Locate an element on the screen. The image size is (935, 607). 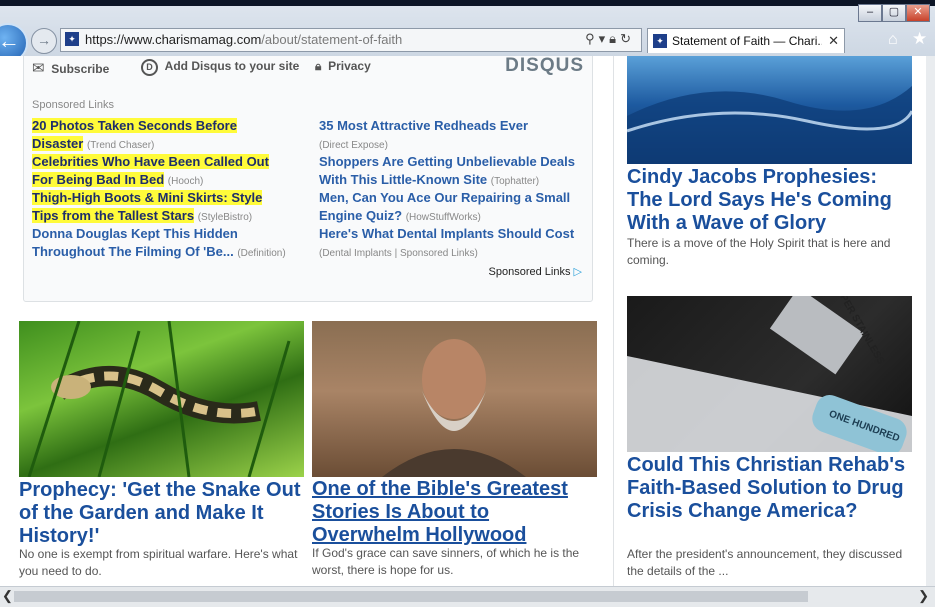
snake-article-image is located at coordinates (161, 399).